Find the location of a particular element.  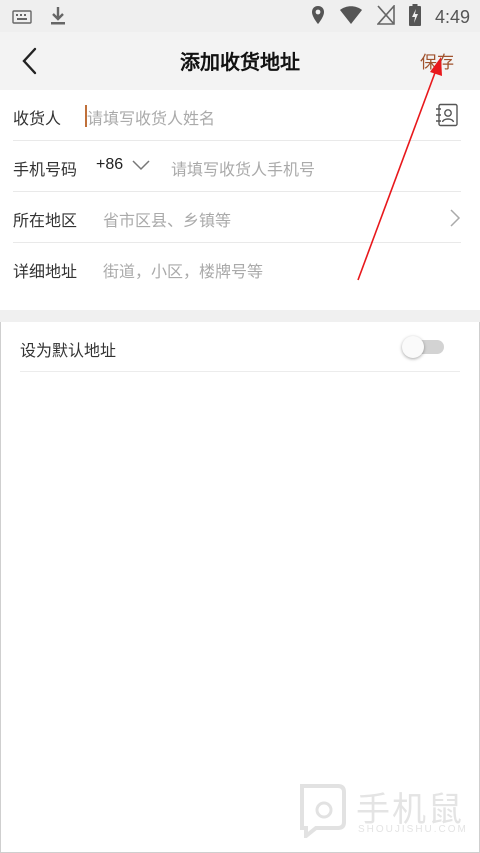

watermark: 手机鼠 SHOUJISHU.COM is located at coordinates (381, 812).